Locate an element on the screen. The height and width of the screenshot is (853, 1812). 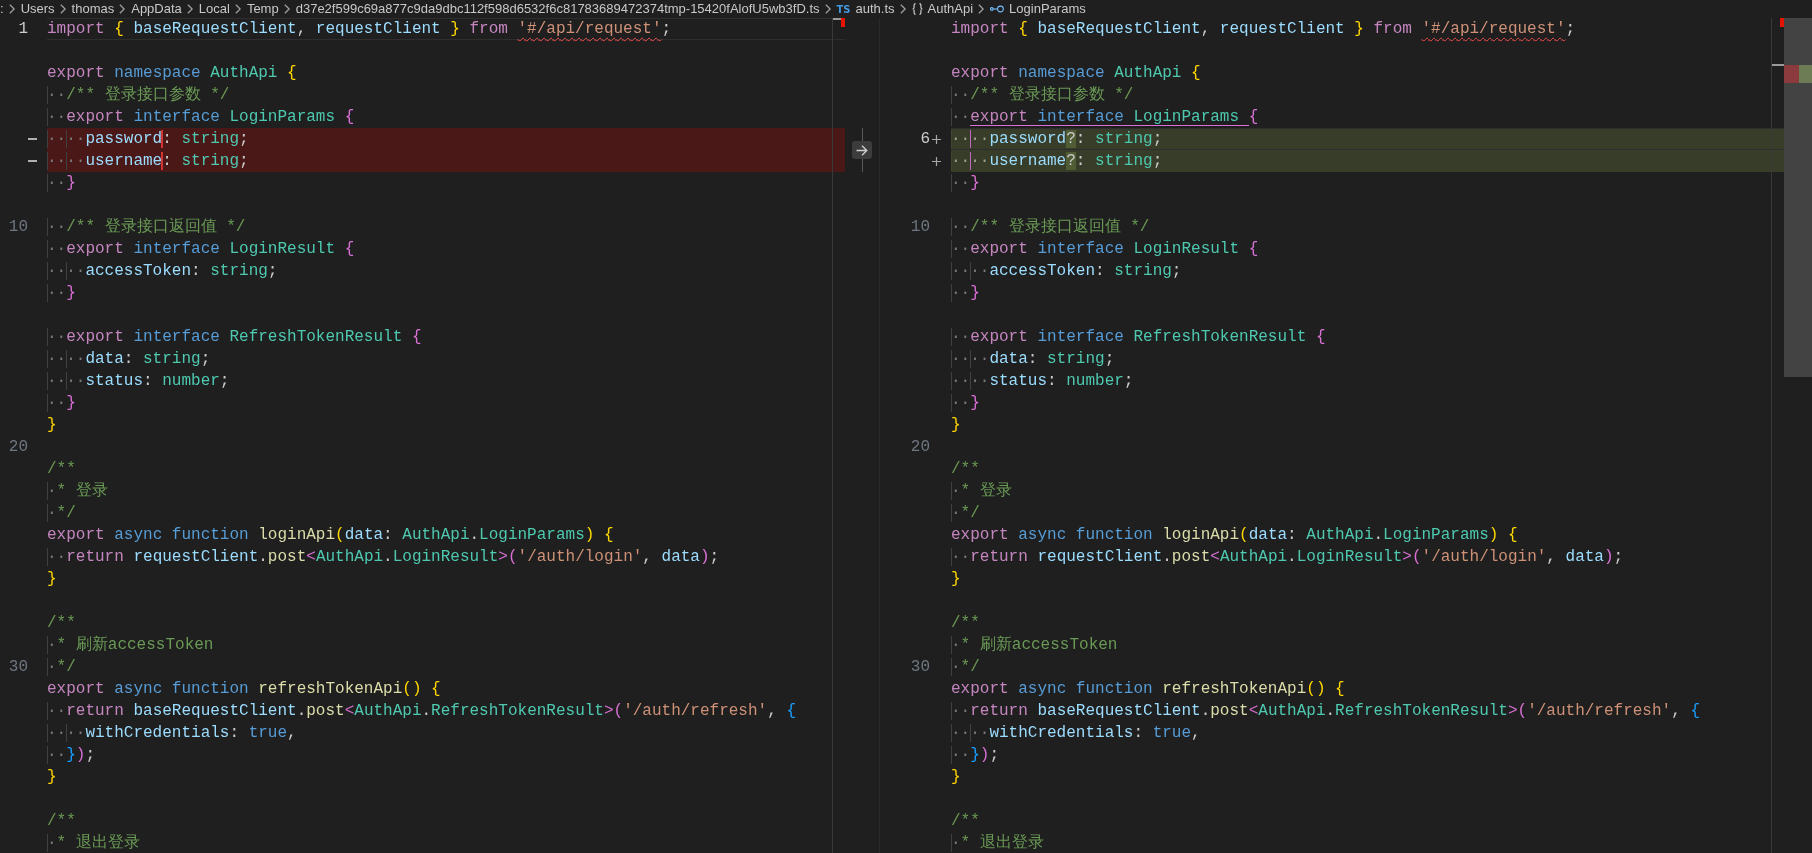
breadcrumb-item: Temp is located at coordinates (262, 9).